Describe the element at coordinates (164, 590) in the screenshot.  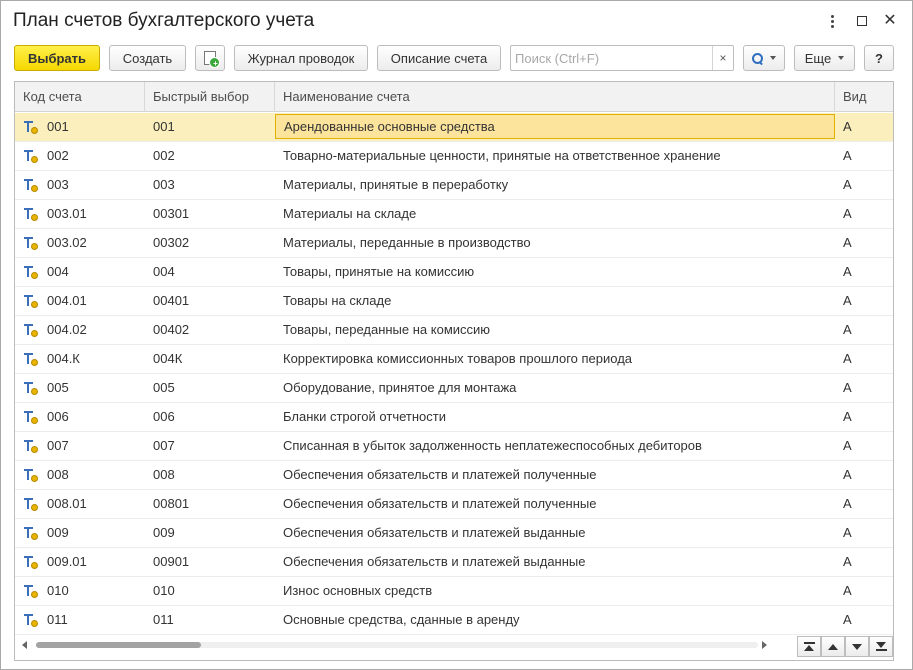
I see `cell-quick-select: 010` at that location.